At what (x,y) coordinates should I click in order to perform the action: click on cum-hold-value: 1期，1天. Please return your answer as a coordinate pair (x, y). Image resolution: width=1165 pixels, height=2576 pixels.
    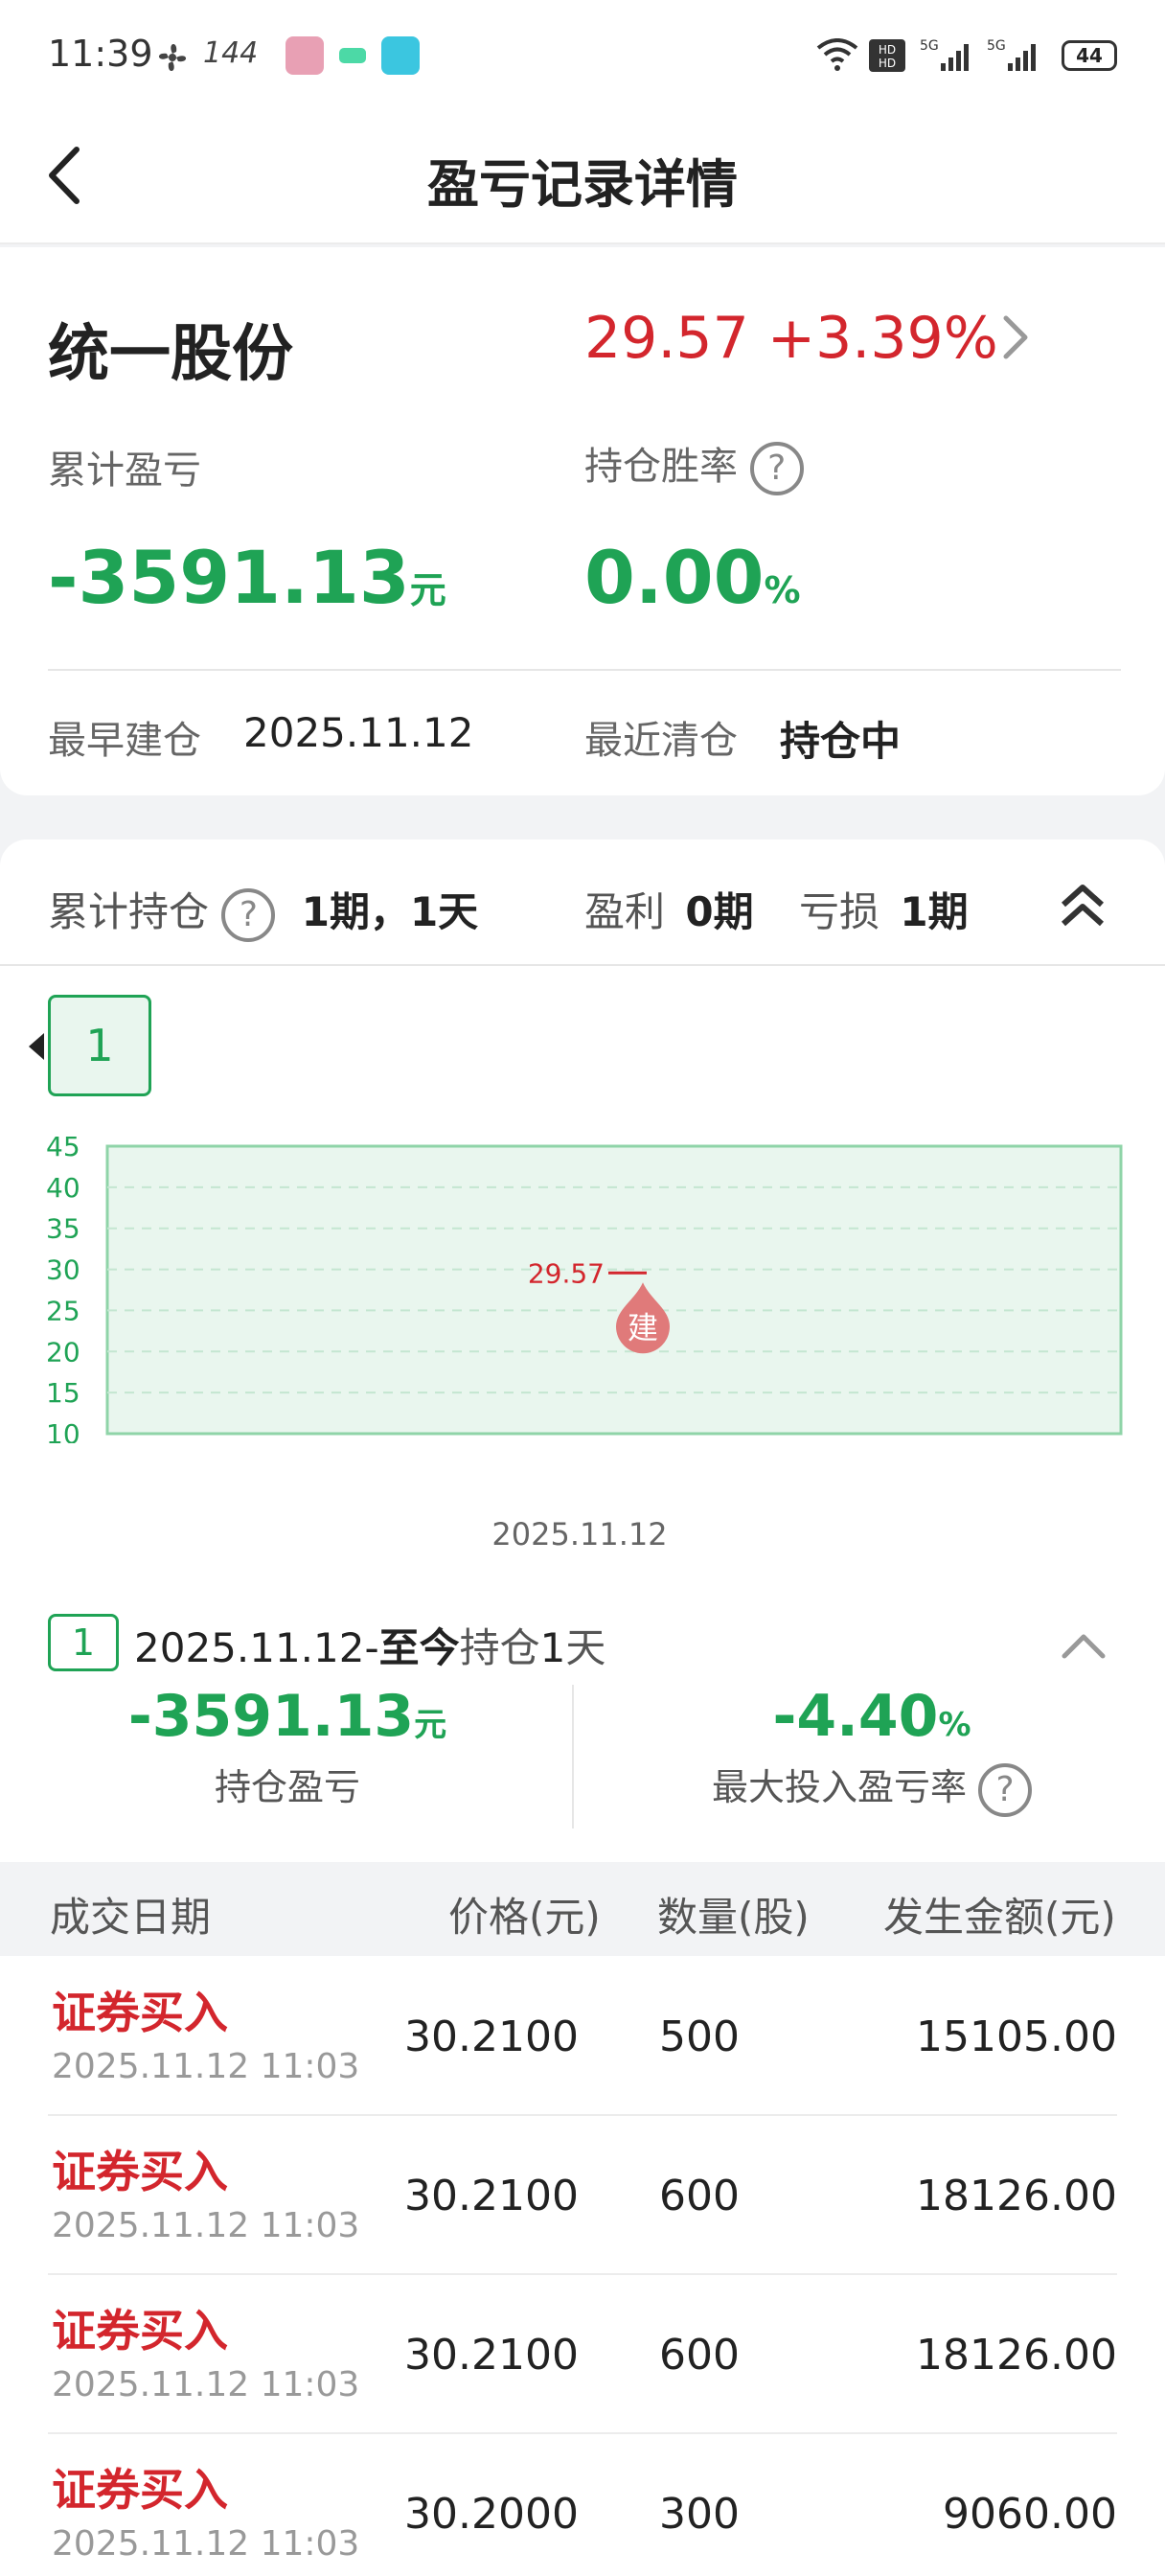
    Looking at the image, I should click on (390, 911).